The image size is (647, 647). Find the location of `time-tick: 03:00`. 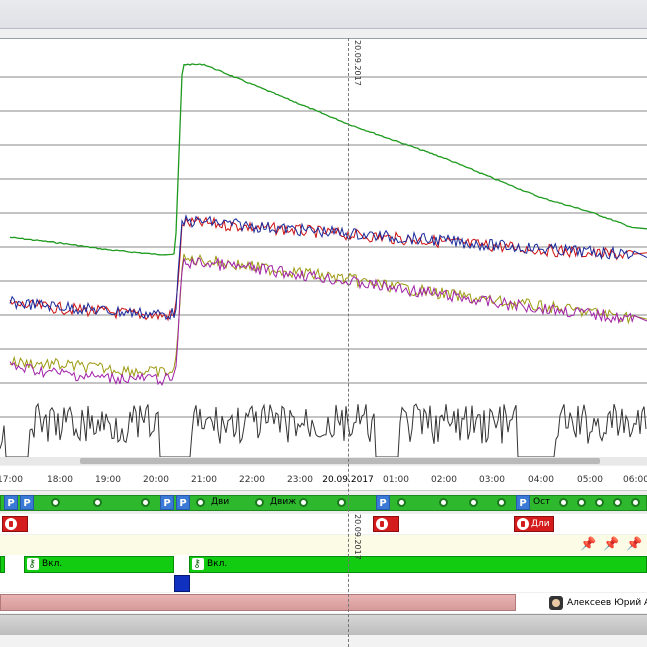

time-tick: 03:00 is located at coordinates (492, 480).